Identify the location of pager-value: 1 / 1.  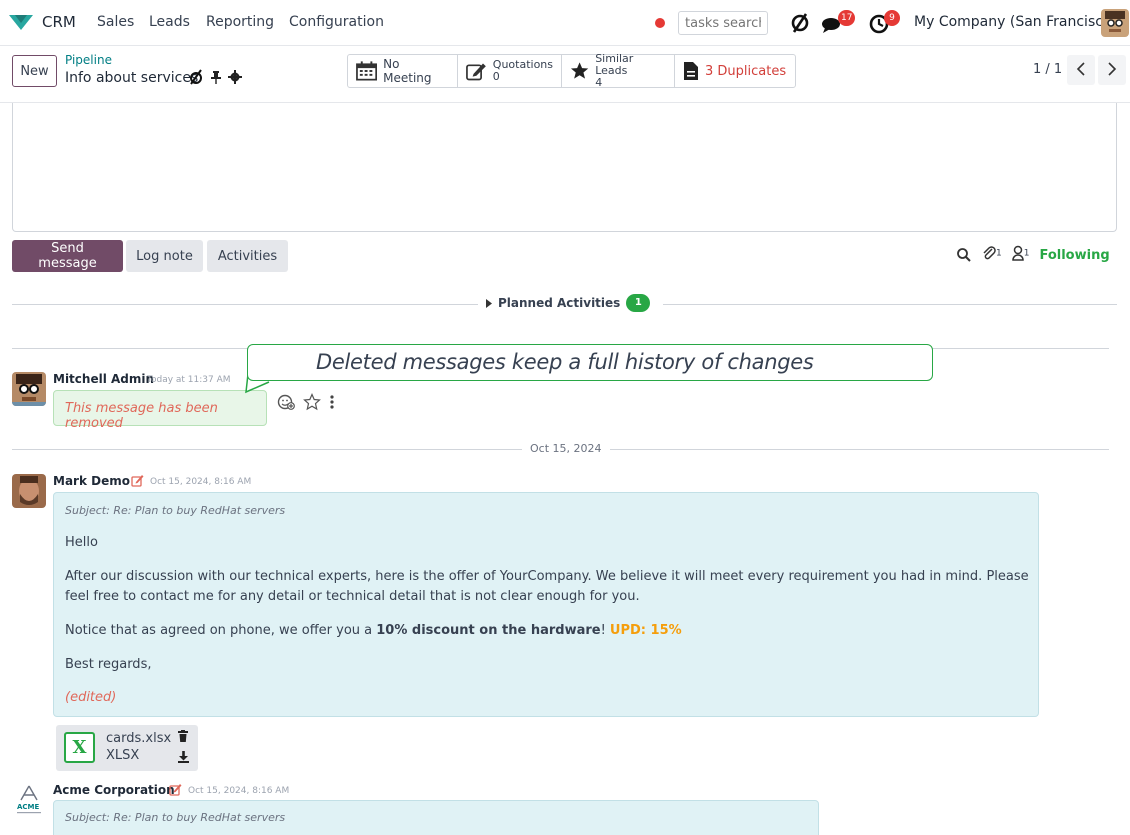
(1047, 69).